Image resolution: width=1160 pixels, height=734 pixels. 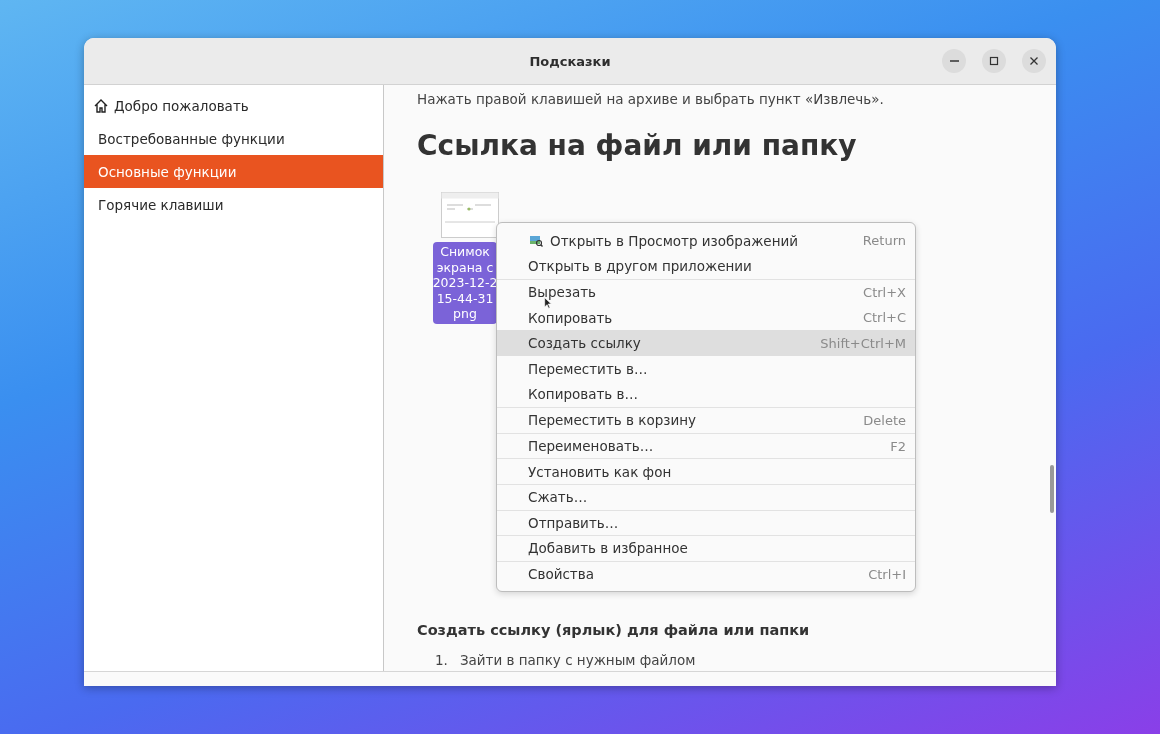 I want to click on menu-item-label: Создать ссылку, so click(x=584, y=343).